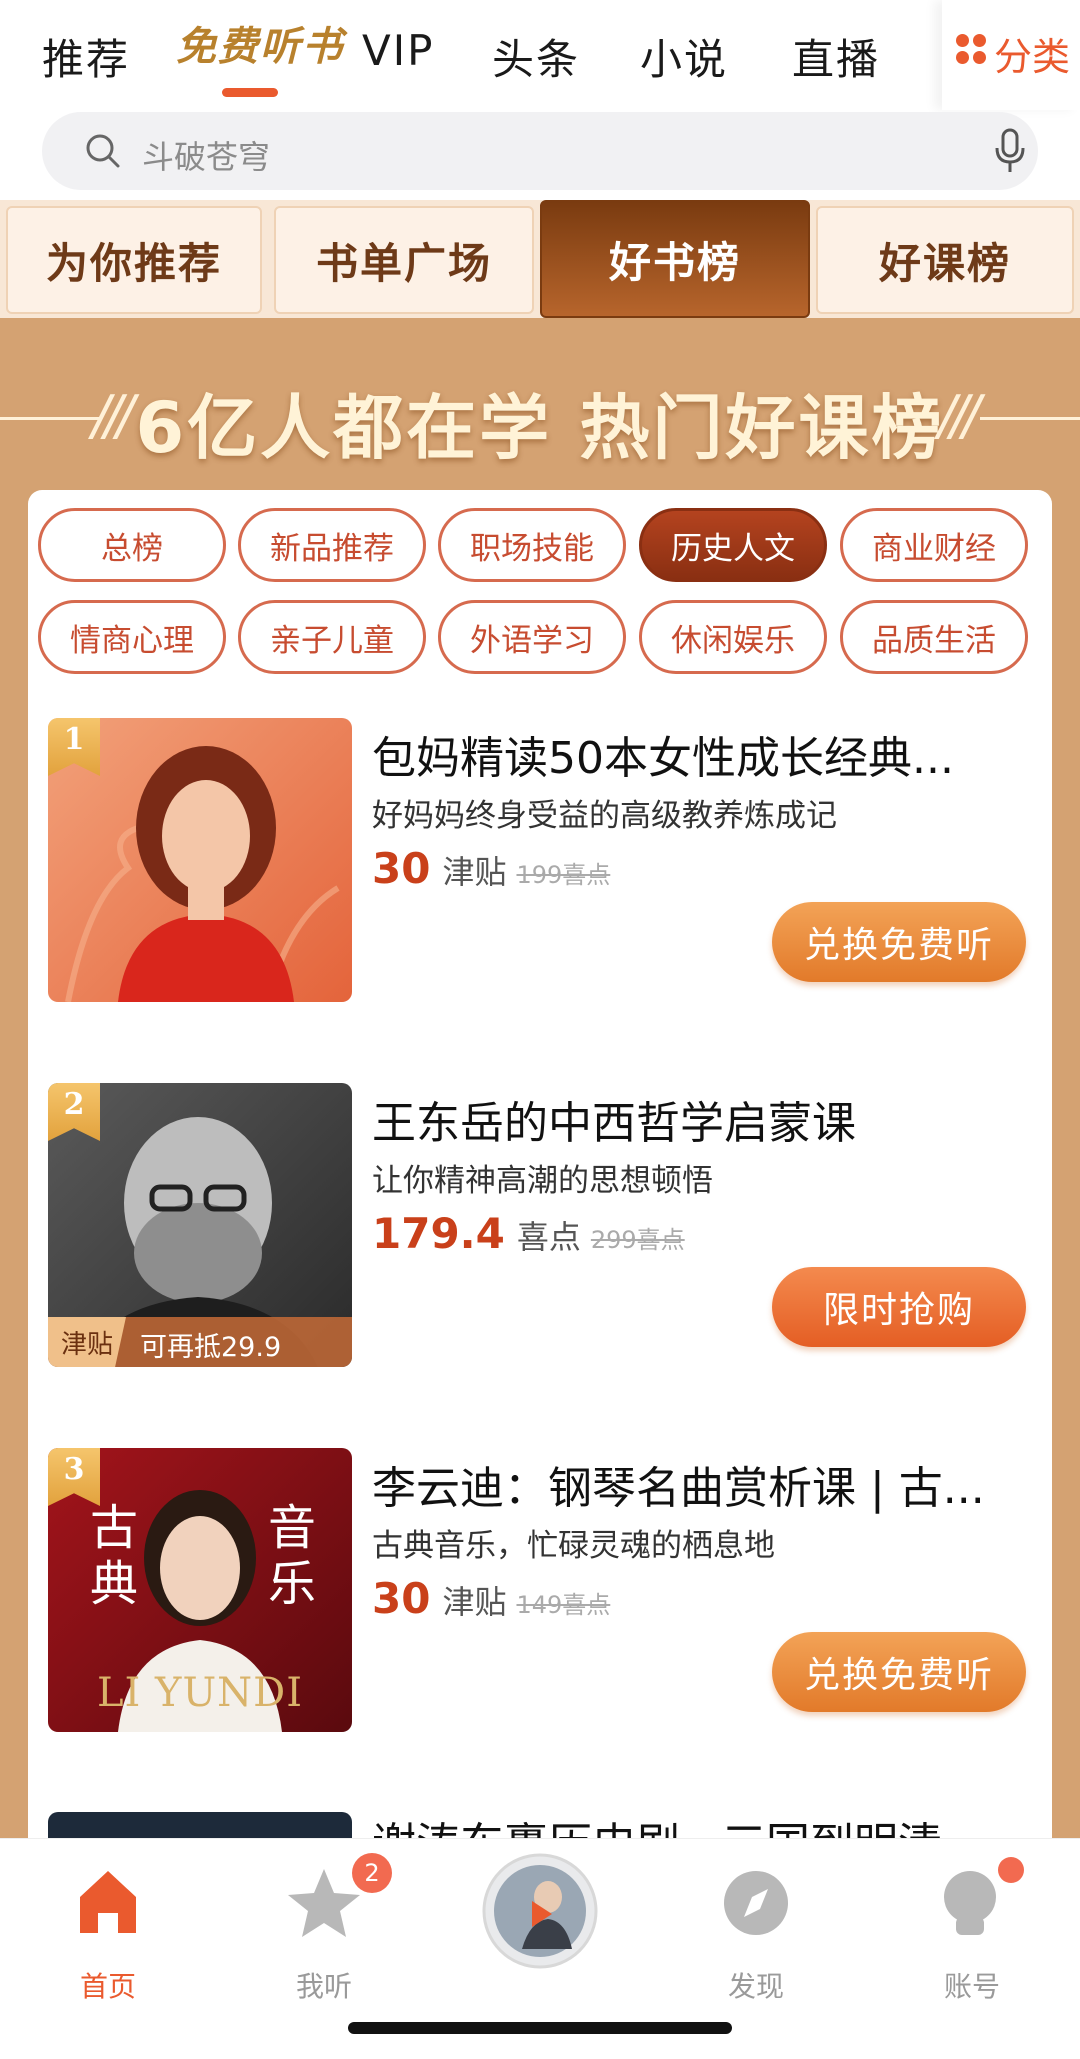 This screenshot has width=1080, height=2059. I want to click on active-tab-indicator, so click(250, 92).